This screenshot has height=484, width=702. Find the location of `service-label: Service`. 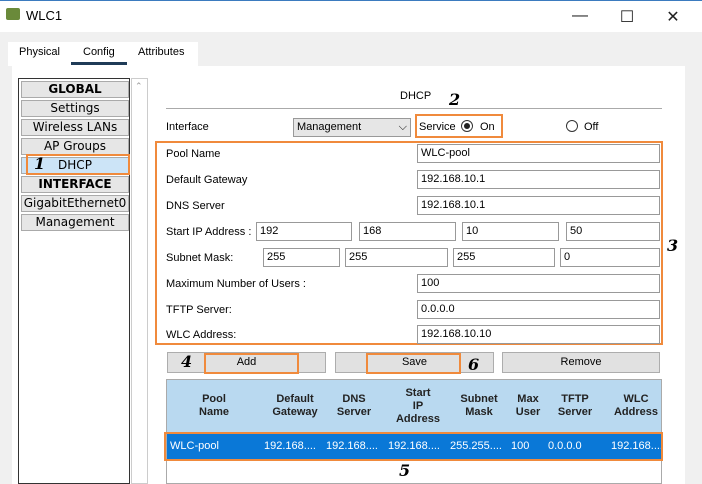

service-label: Service is located at coordinates (437, 127).